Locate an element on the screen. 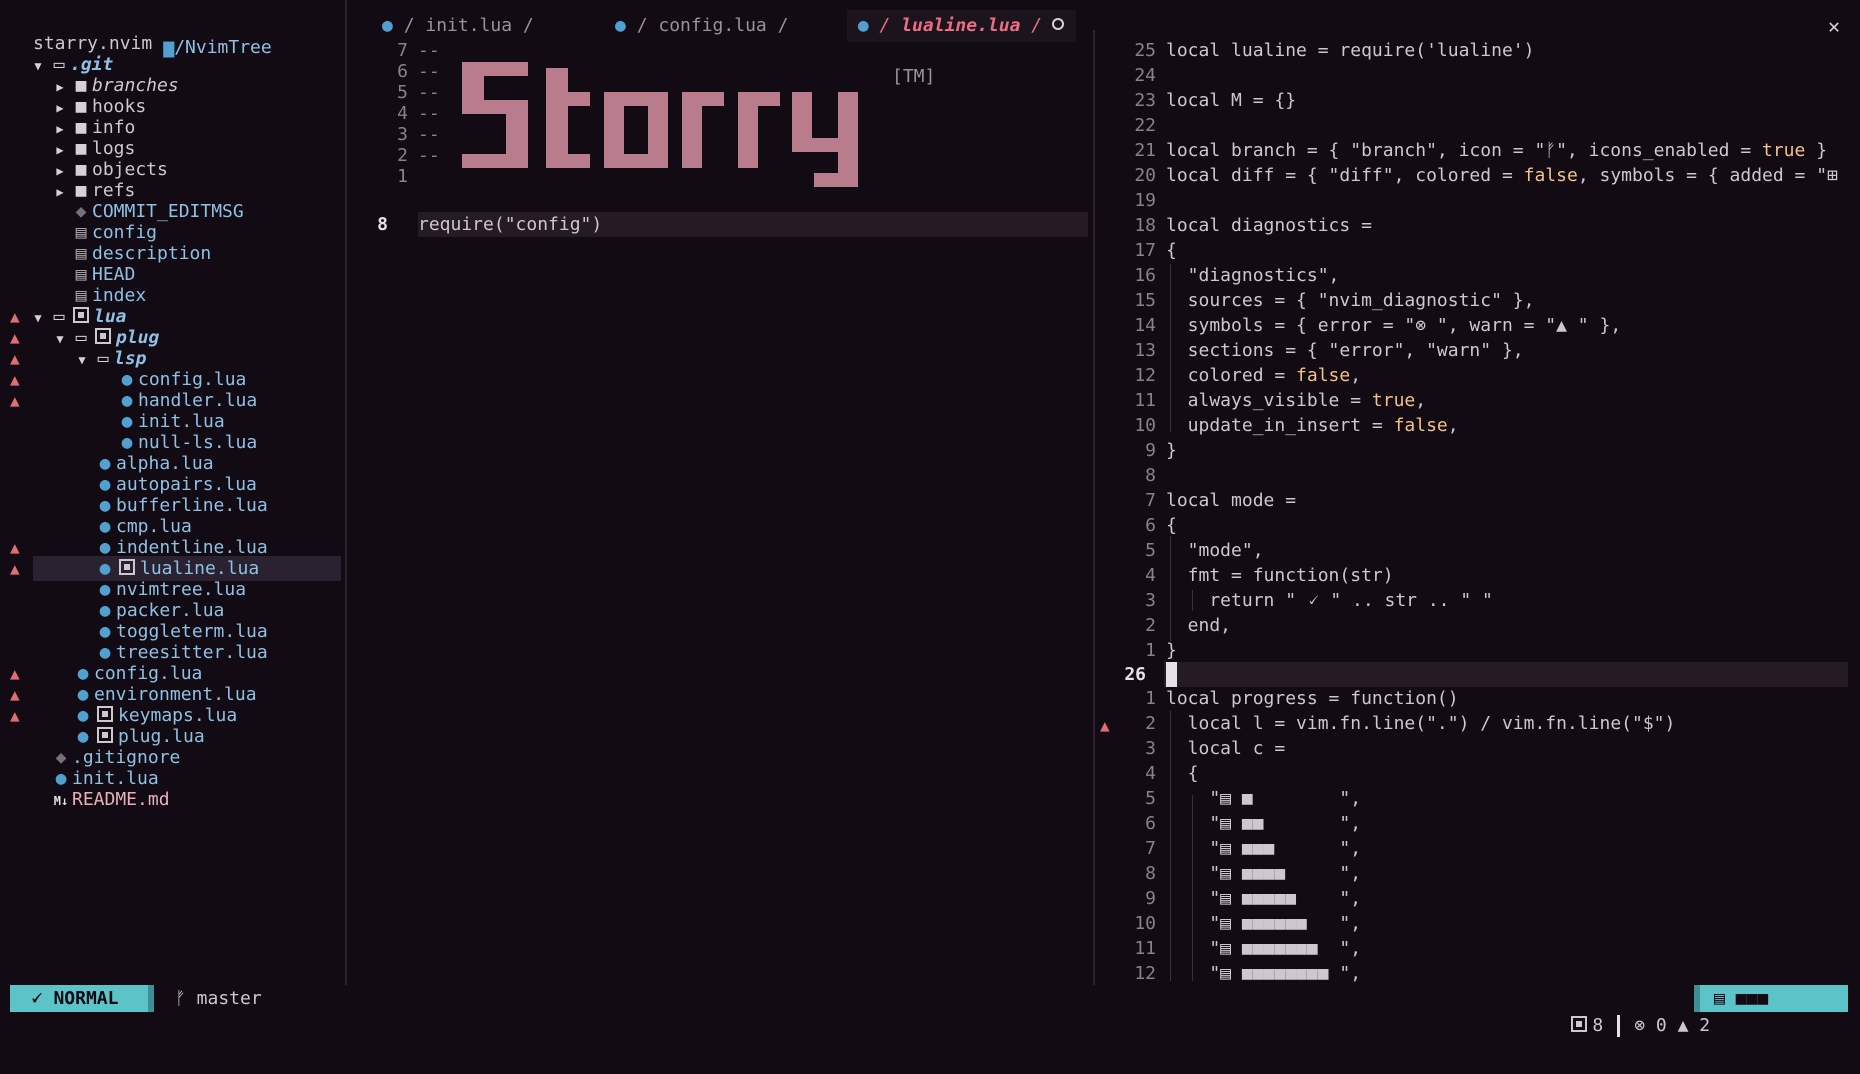  tab-lualine-lua: ● / lualine.lua / is located at coordinates (962, 26).